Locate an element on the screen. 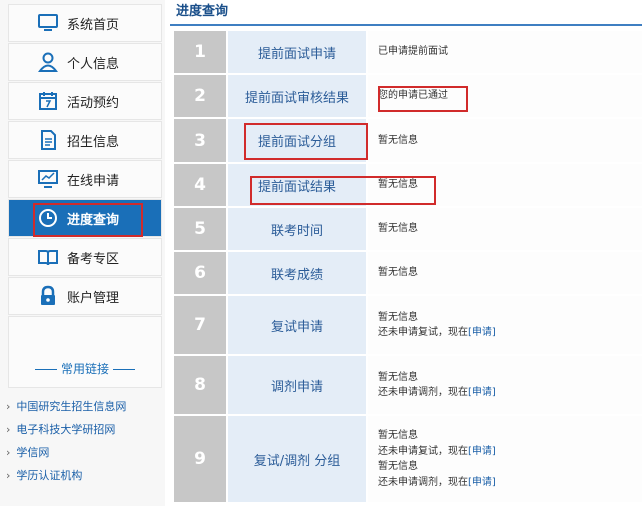  step-number: 7 is located at coordinates (200, 325).